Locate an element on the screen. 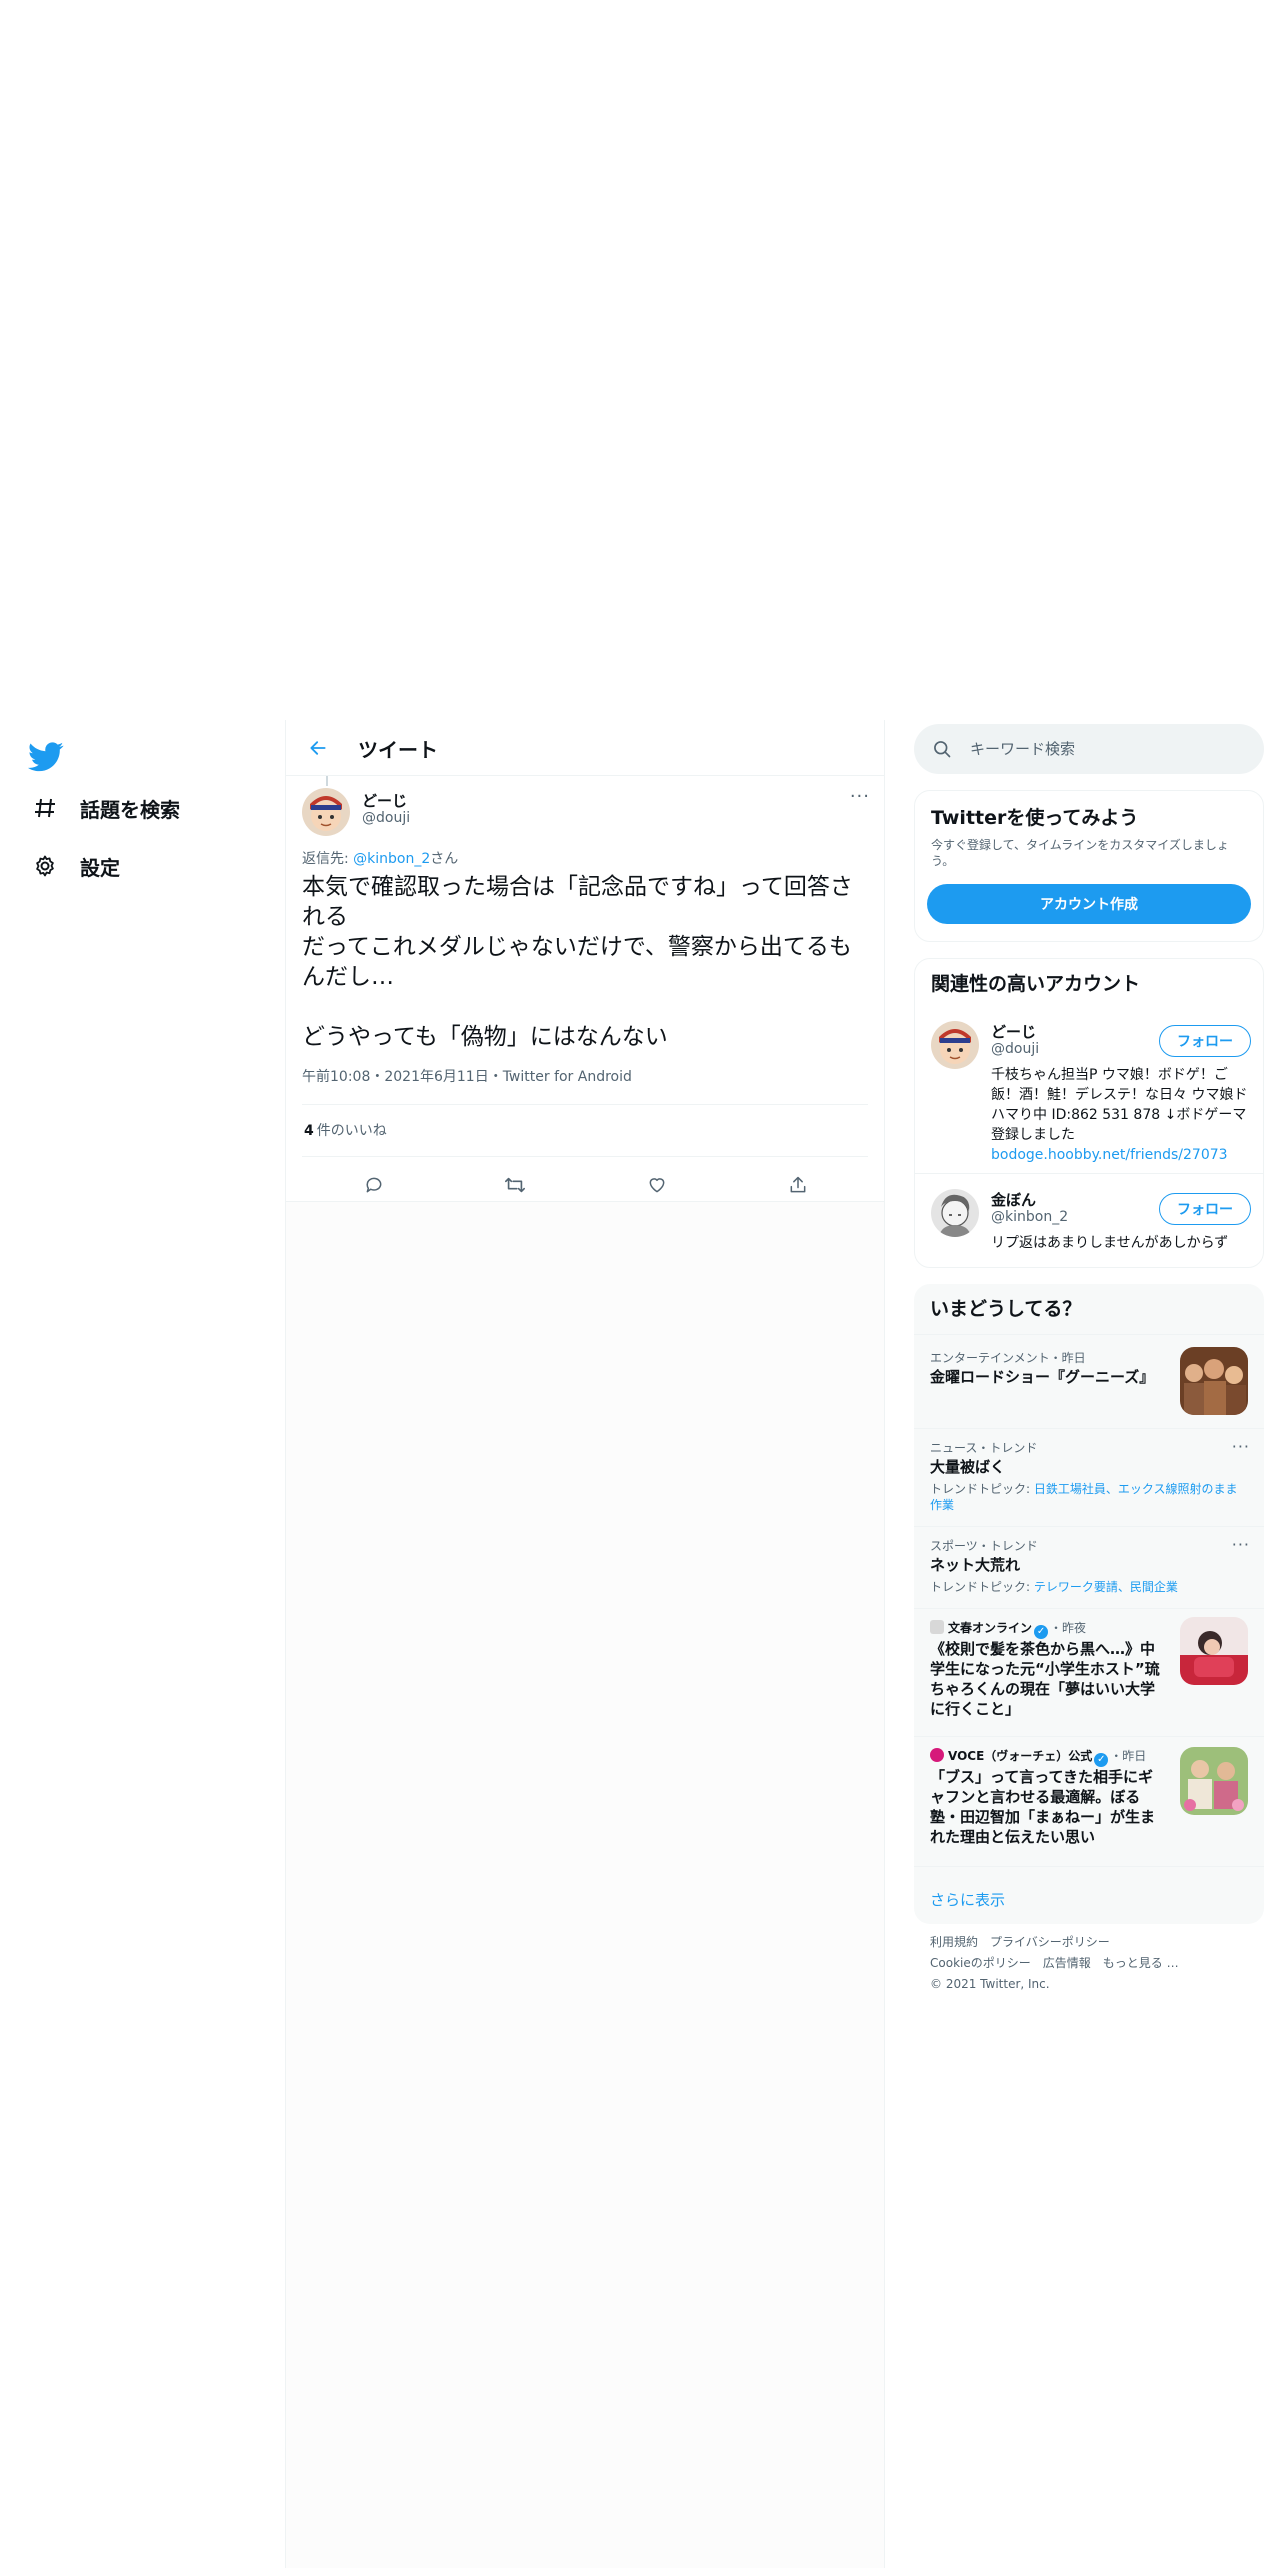 The width and height of the screenshot is (1284, 2568). trend-meta: ニュース・トレンド is located at coordinates (984, 1448).